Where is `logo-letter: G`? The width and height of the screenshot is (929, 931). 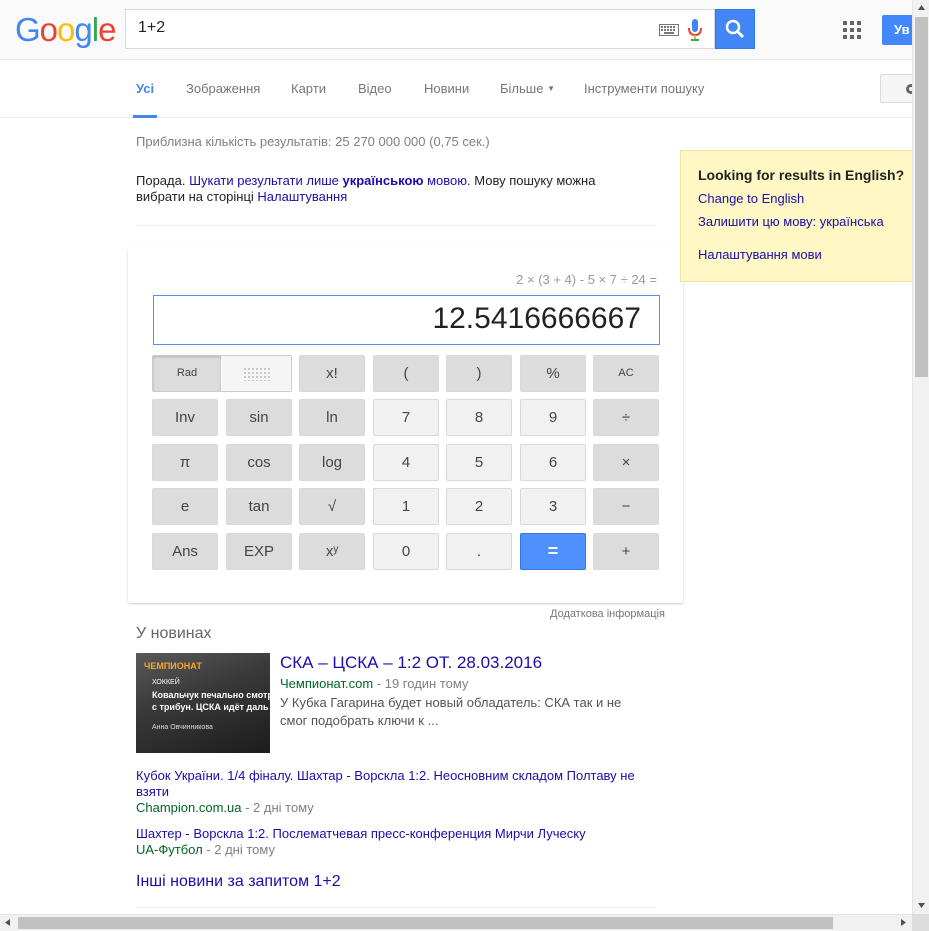
logo-letter: G is located at coordinates (28, 29).